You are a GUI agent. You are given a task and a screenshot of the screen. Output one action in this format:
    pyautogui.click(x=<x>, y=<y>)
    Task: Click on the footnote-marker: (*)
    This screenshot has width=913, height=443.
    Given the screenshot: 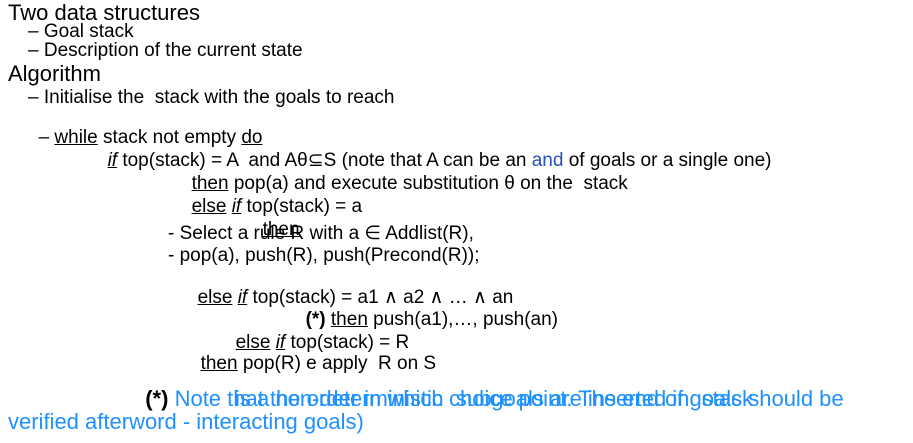 What is the action you would take?
    pyautogui.click(x=157, y=398)
    